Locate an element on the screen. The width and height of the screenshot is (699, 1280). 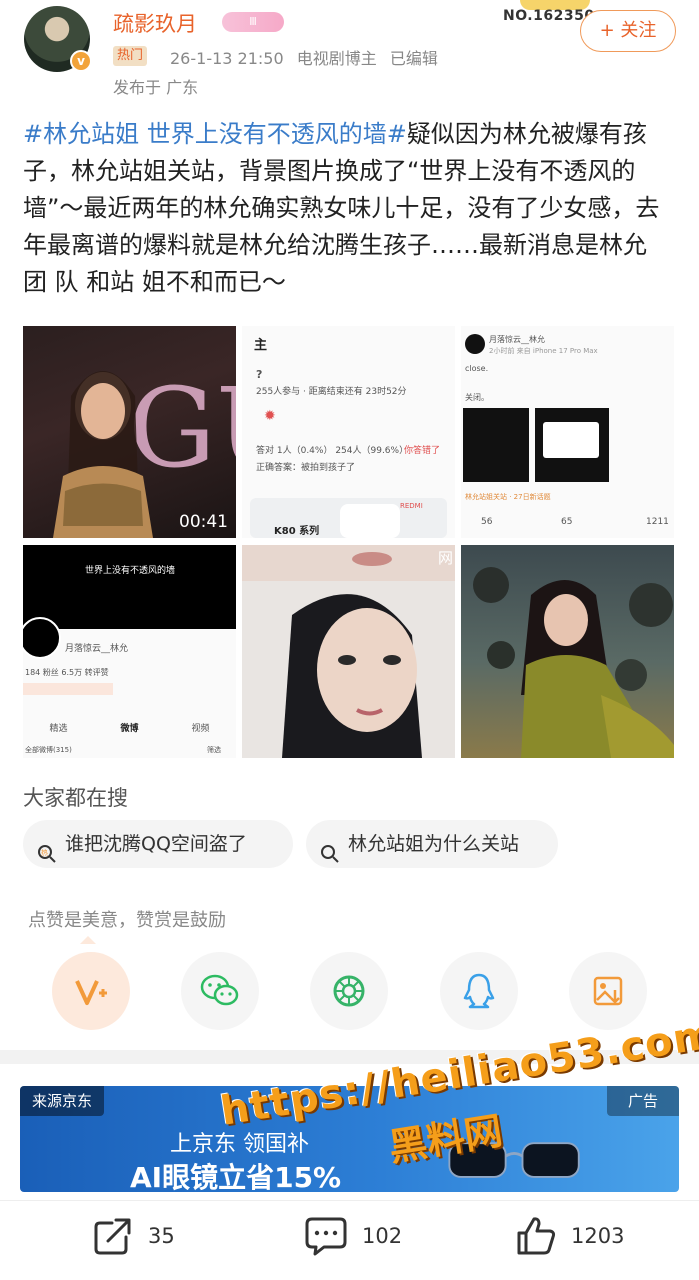
video-title: GU is located at coordinates (182, 428).